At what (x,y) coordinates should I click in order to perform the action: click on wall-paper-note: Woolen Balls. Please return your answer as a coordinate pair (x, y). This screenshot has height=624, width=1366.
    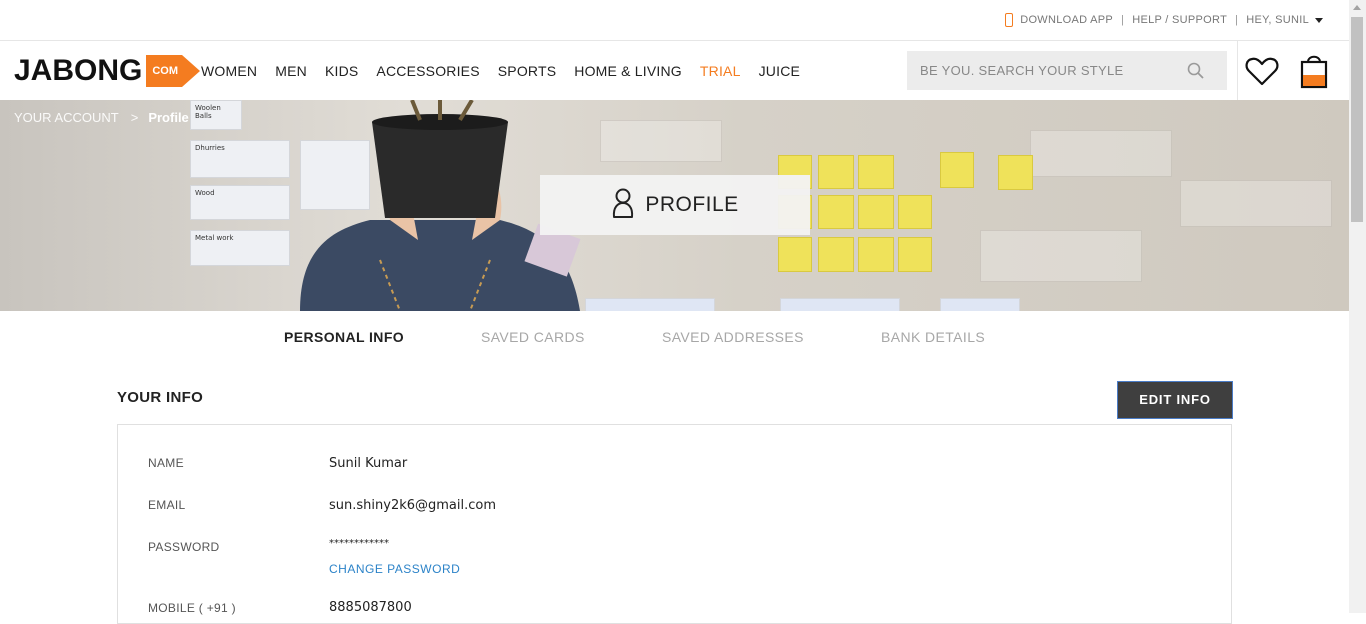
    Looking at the image, I should click on (216, 115).